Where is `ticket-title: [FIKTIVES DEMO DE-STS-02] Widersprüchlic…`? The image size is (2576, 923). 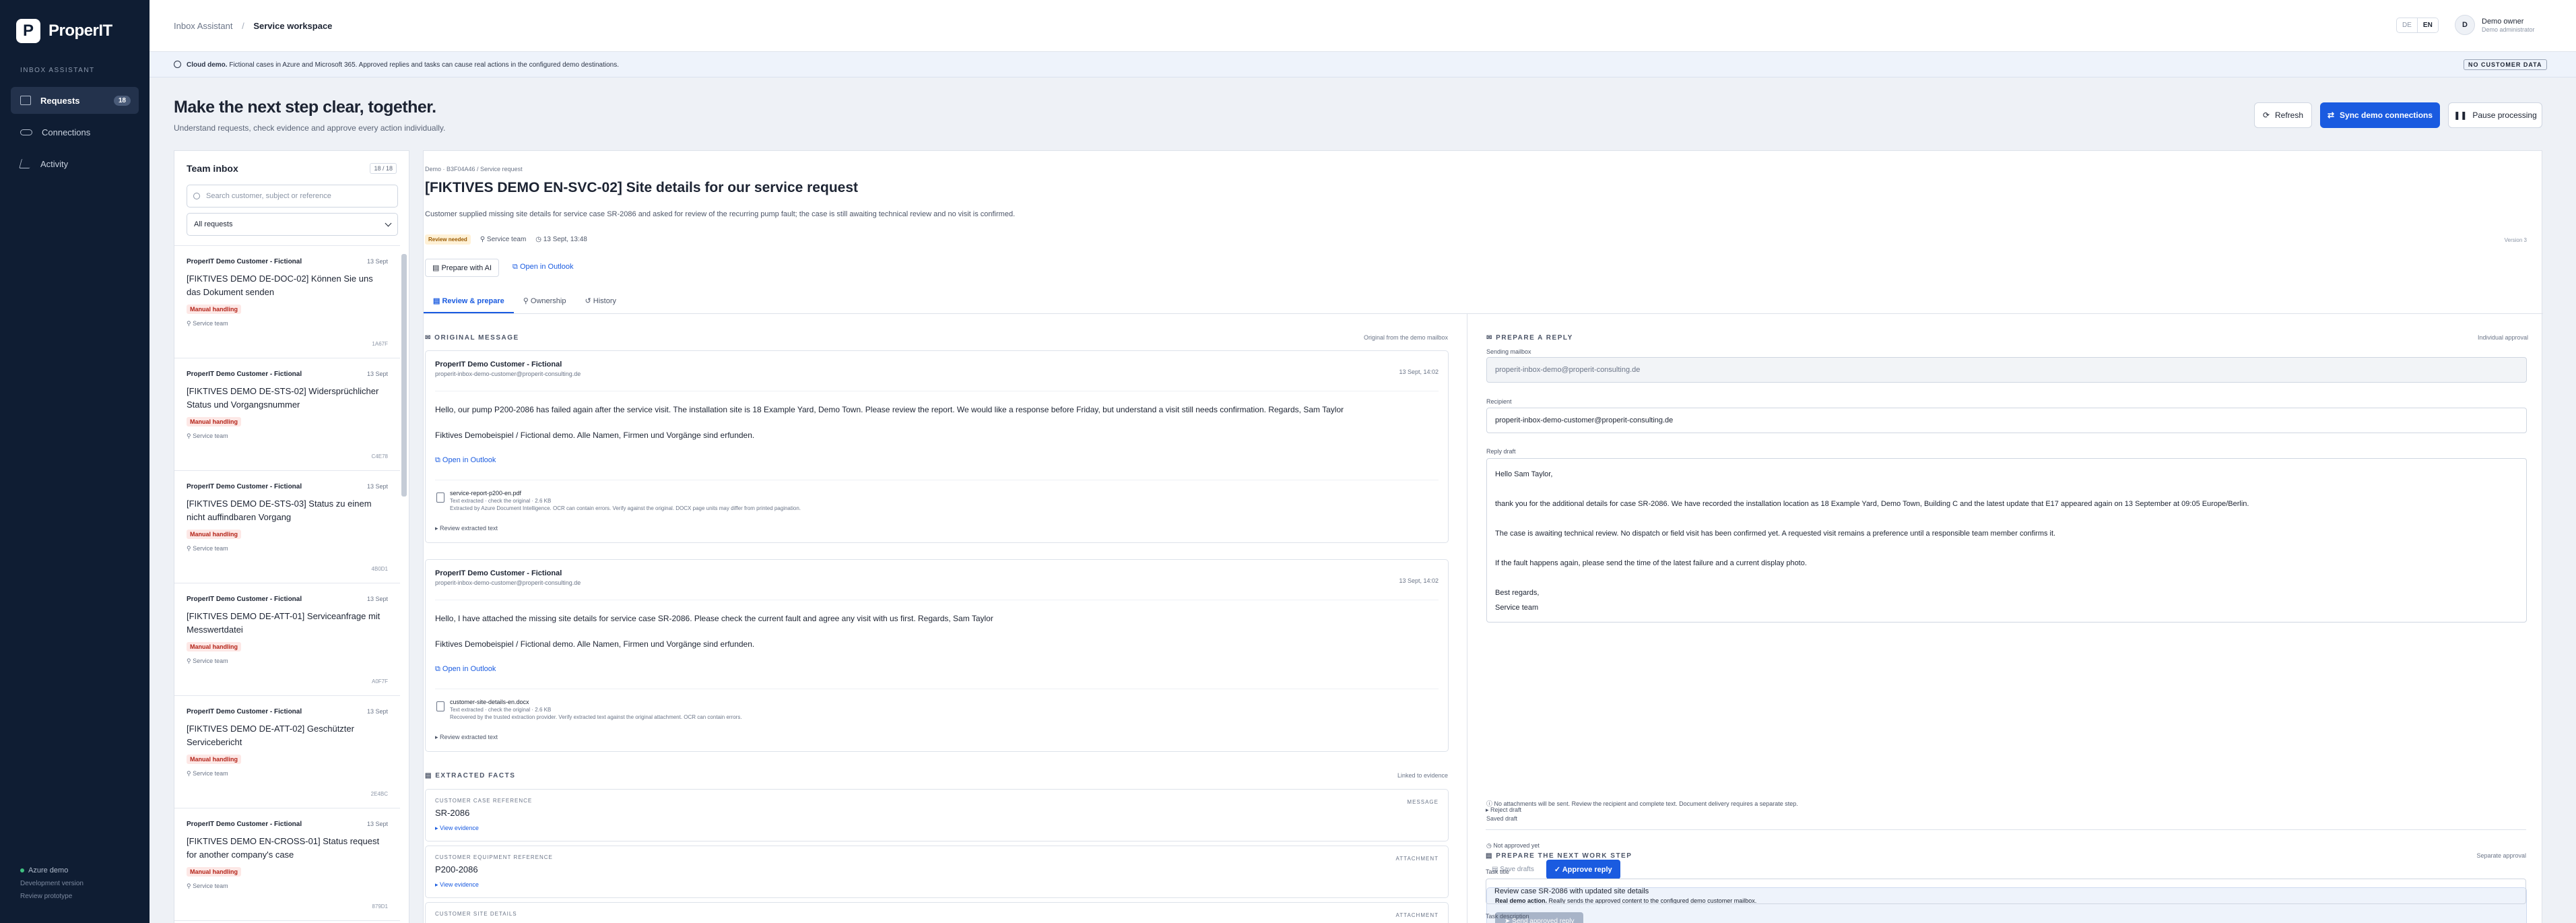
ticket-title: [FIKTIVES DEMO DE-STS-02] Widersprüchlic… is located at coordinates (283, 398).